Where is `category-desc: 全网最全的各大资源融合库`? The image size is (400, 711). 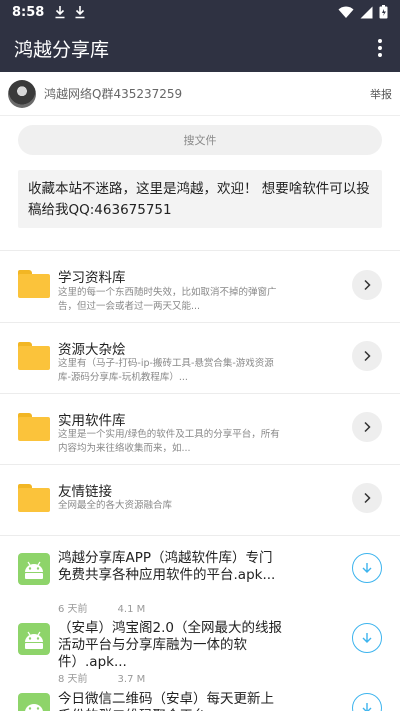 category-desc: 全网最全的各大资源融合库 is located at coordinates (115, 505).